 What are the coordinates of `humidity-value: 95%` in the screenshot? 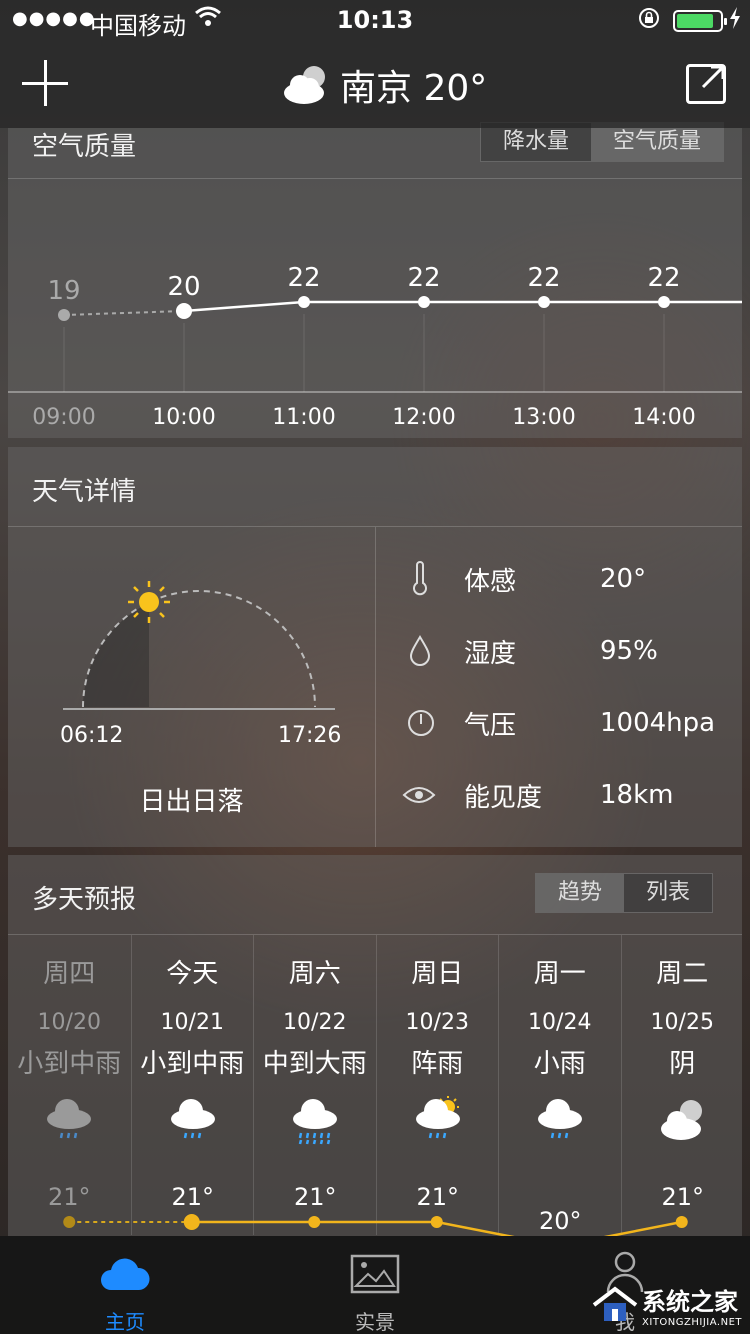 It's located at (629, 651).